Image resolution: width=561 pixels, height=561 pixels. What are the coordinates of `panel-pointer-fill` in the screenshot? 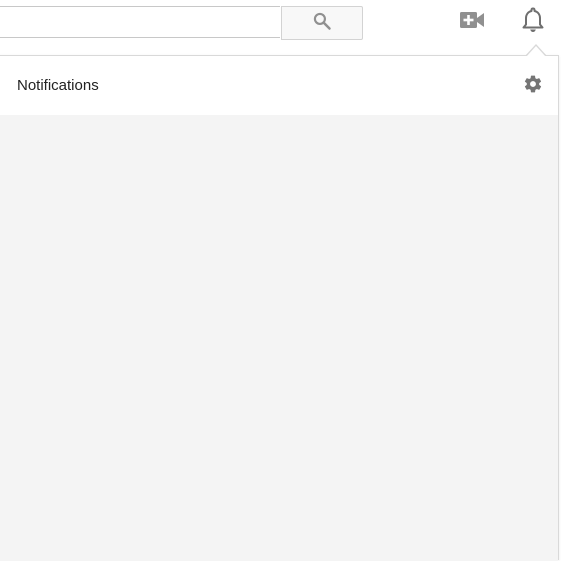 It's located at (536, 51).